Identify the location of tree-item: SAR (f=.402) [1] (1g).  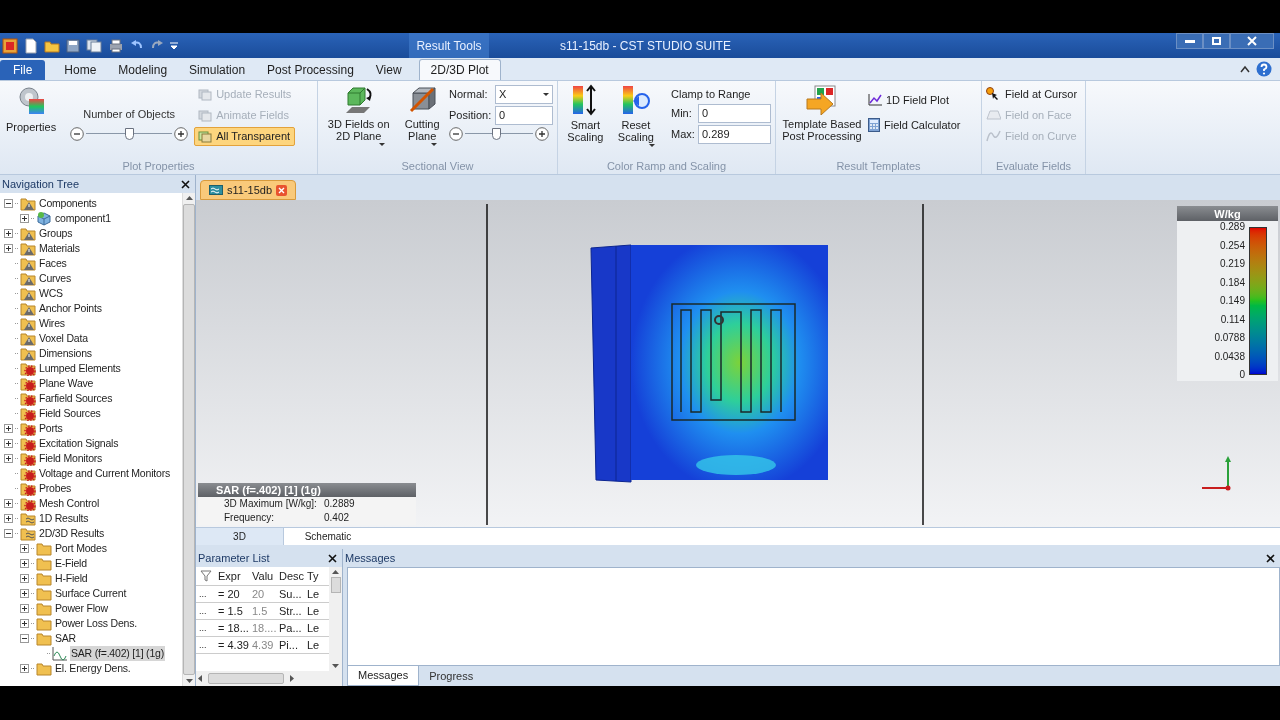
(117, 653).